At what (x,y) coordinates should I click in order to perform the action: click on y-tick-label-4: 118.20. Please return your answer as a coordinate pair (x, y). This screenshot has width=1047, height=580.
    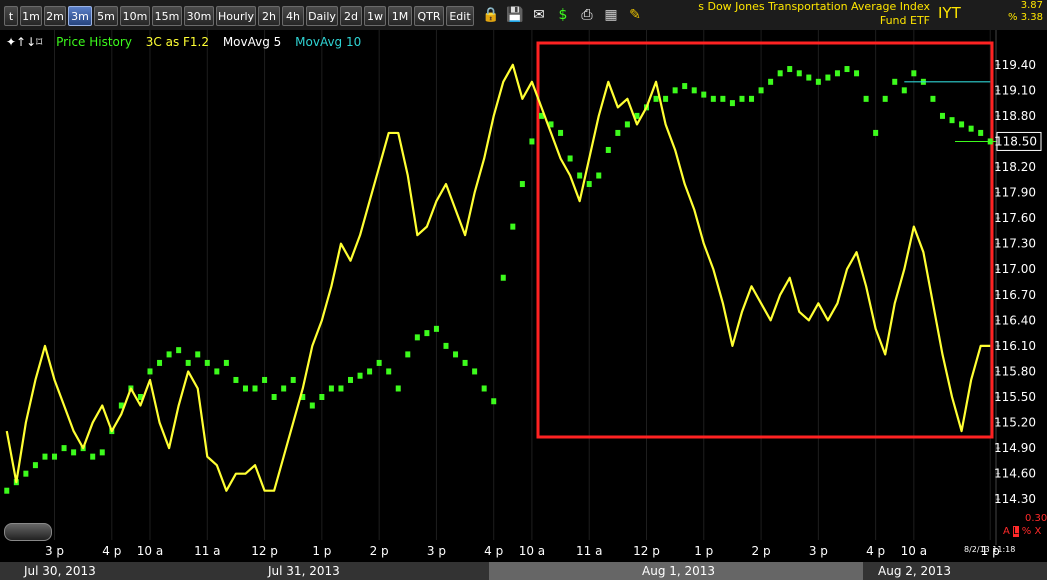
    Looking at the image, I should click on (1015, 167).